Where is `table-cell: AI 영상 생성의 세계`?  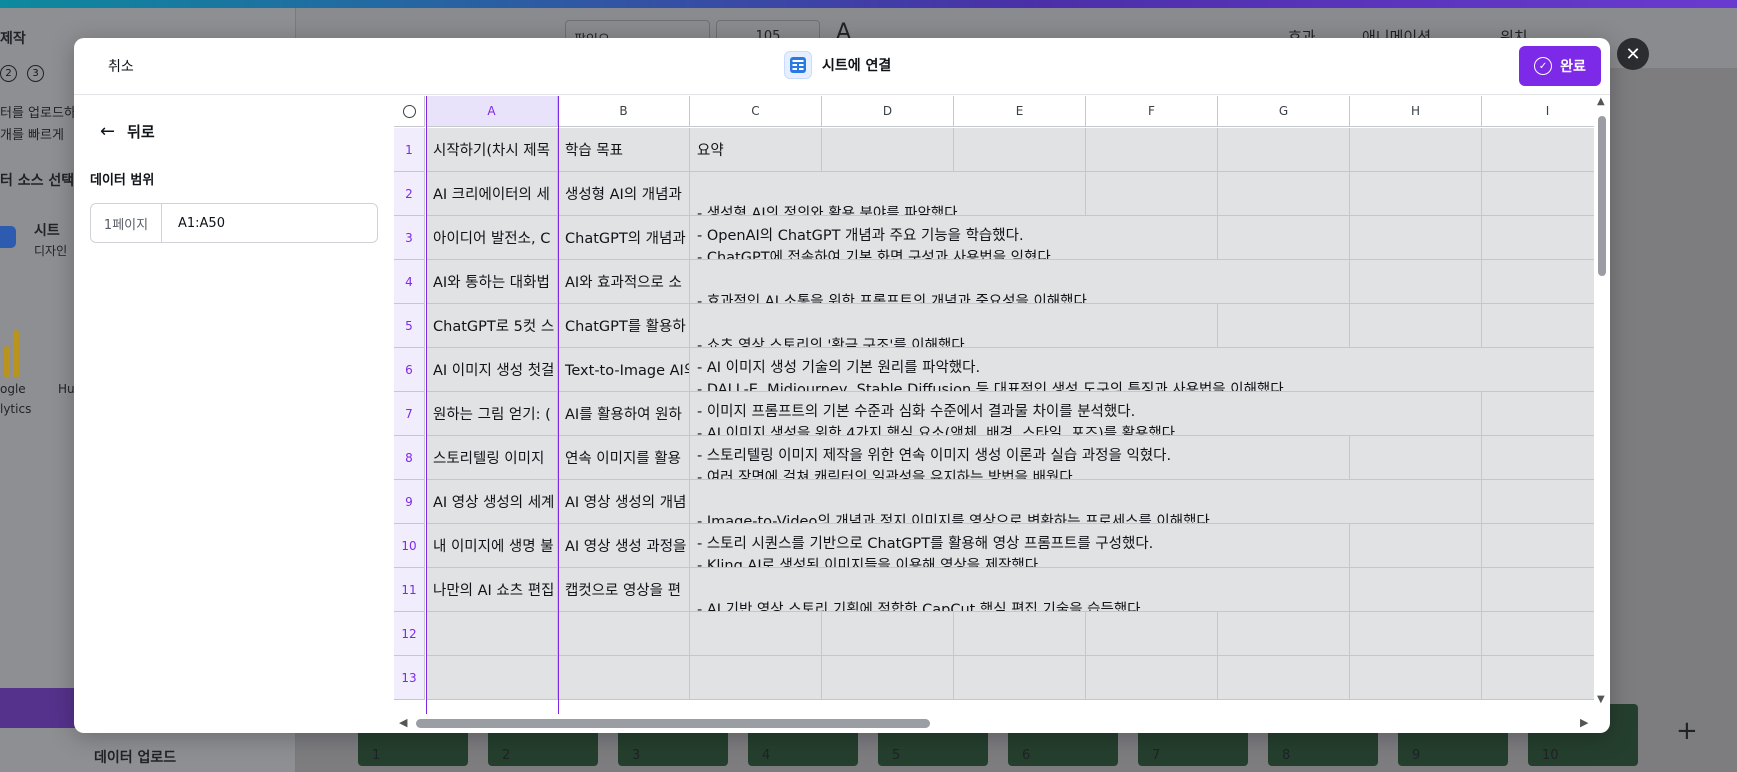
table-cell: AI 영상 생성의 세계 is located at coordinates (492, 502).